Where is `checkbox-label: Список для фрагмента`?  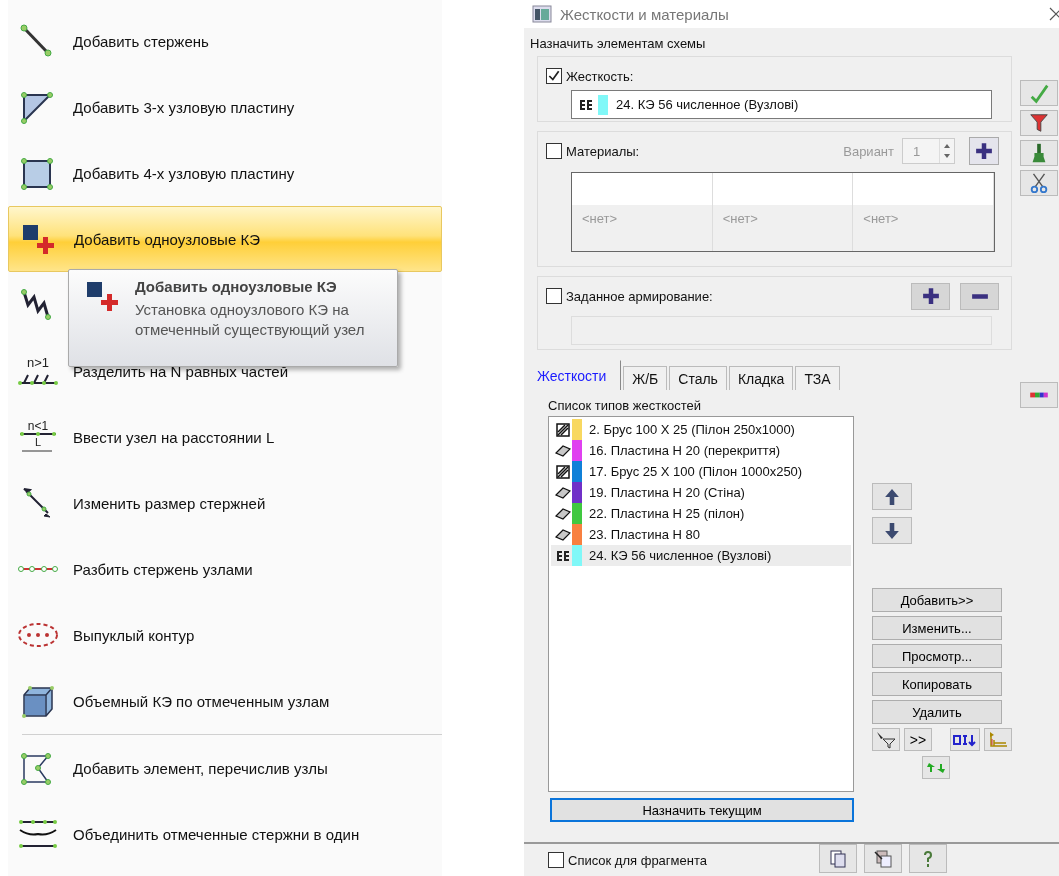
checkbox-label: Список для фрагмента is located at coordinates (637, 860).